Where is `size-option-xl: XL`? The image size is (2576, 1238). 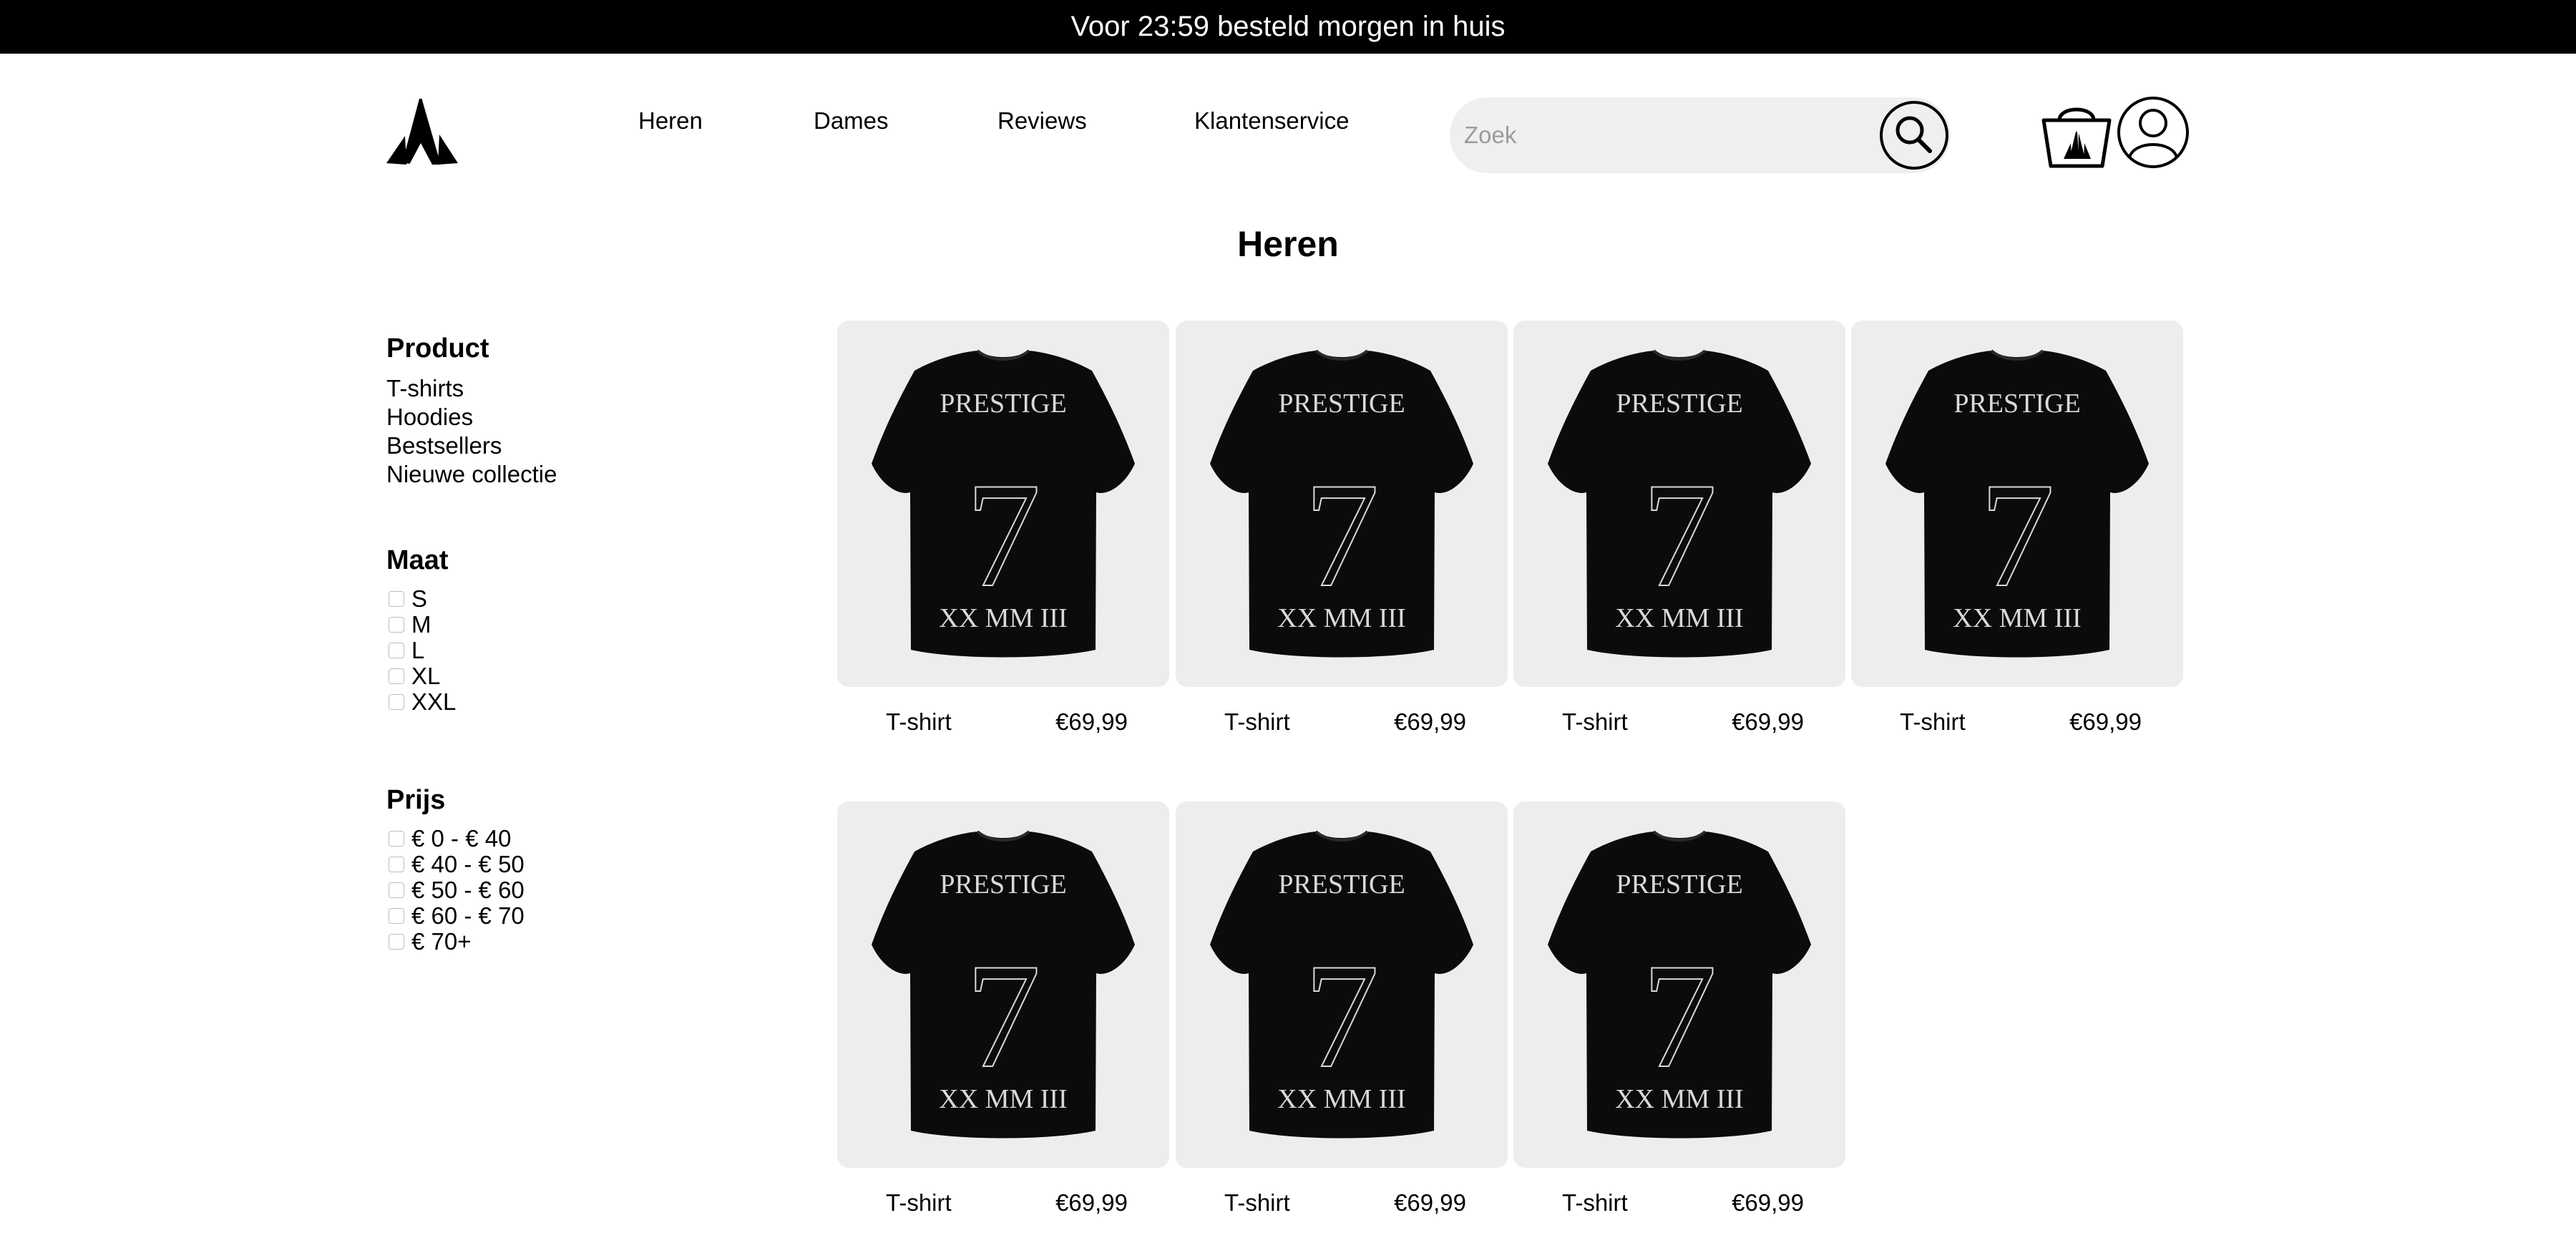
size-option-xl: XL is located at coordinates (421, 676).